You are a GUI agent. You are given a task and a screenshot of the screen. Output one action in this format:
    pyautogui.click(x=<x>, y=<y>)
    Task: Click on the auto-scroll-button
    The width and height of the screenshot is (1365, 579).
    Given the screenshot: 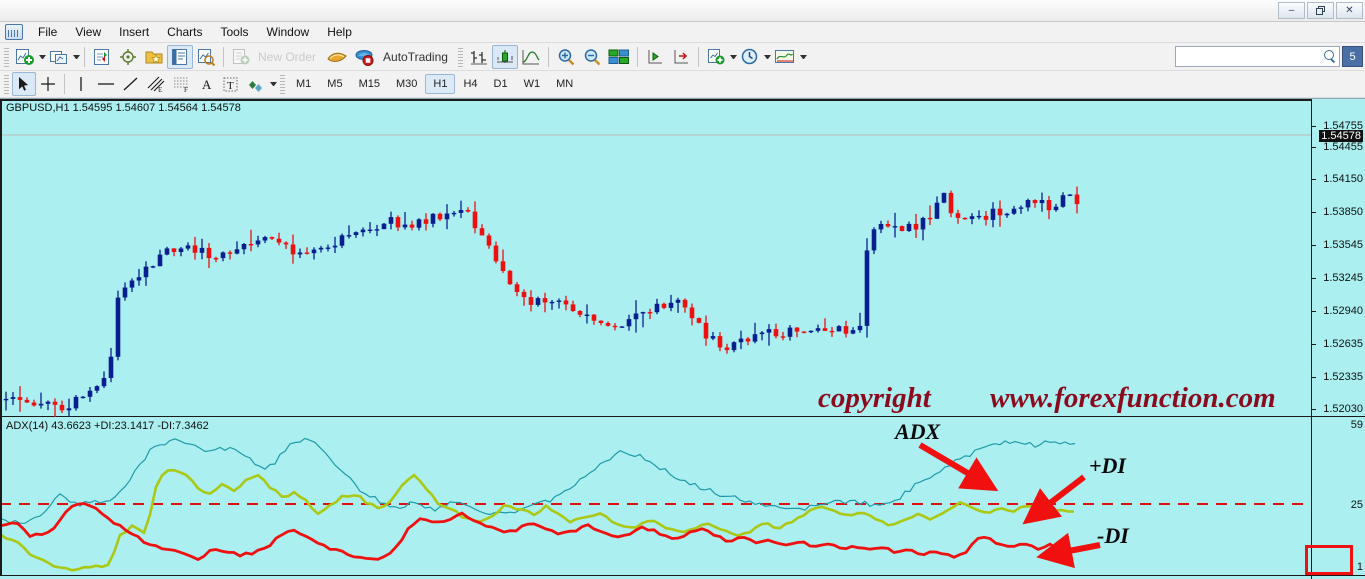 What is the action you would take?
    pyautogui.click(x=681, y=57)
    